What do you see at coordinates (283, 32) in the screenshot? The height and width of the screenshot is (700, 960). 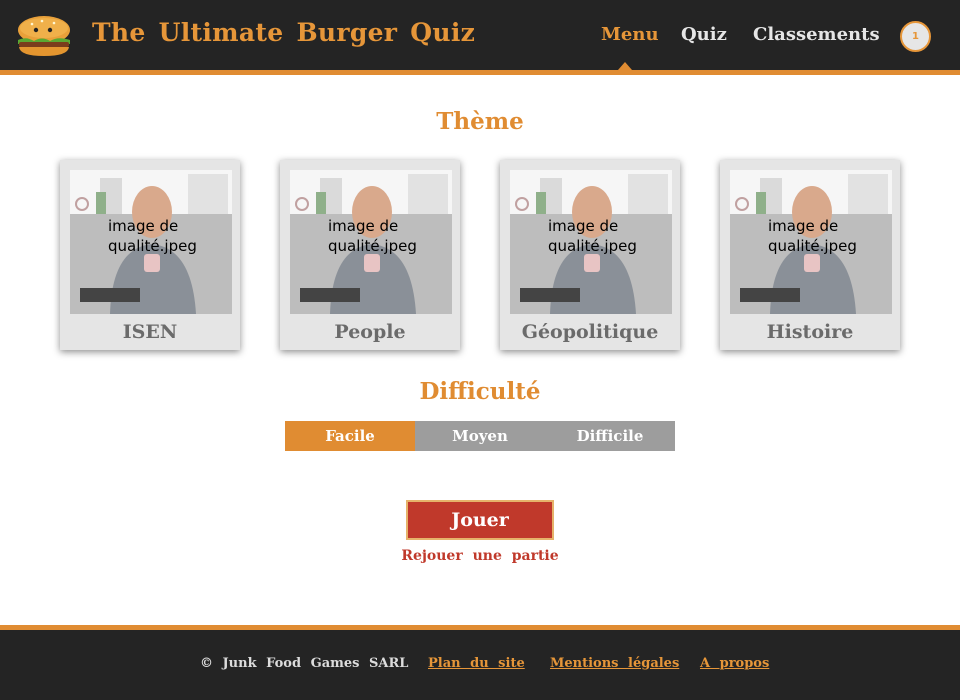 I see `site-title: The Ultimate Burger Quiz` at bounding box center [283, 32].